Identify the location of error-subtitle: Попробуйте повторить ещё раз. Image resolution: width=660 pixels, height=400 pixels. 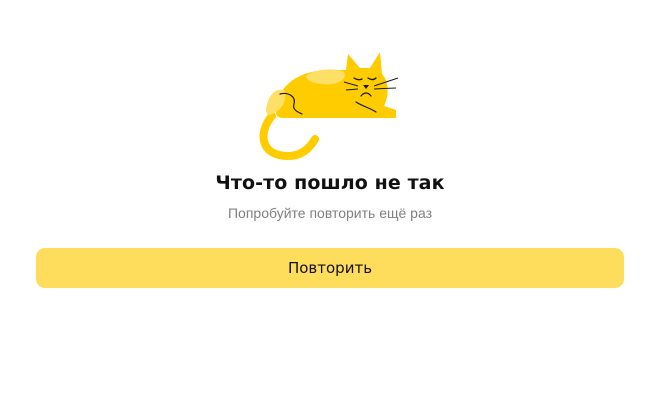
(330, 213).